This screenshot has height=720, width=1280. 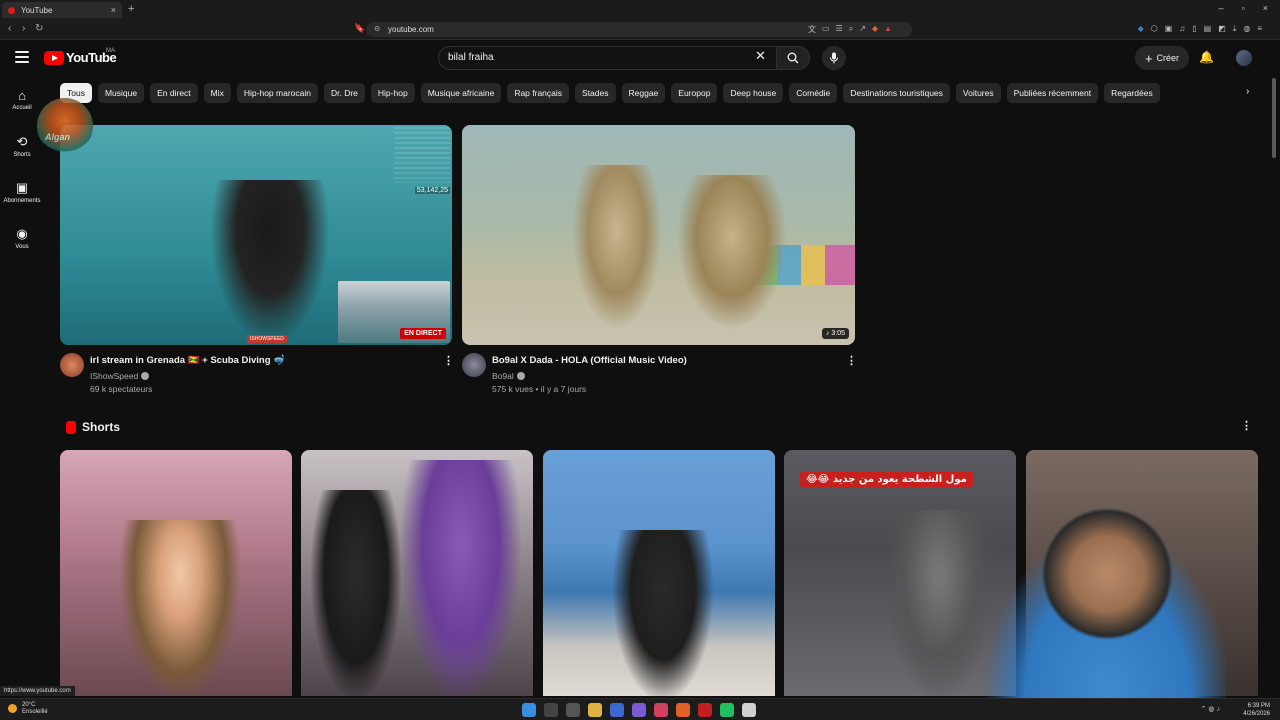 What do you see at coordinates (760, 56) in the screenshot?
I see `clear-search-icon: ✕` at bounding box center [760, 56].